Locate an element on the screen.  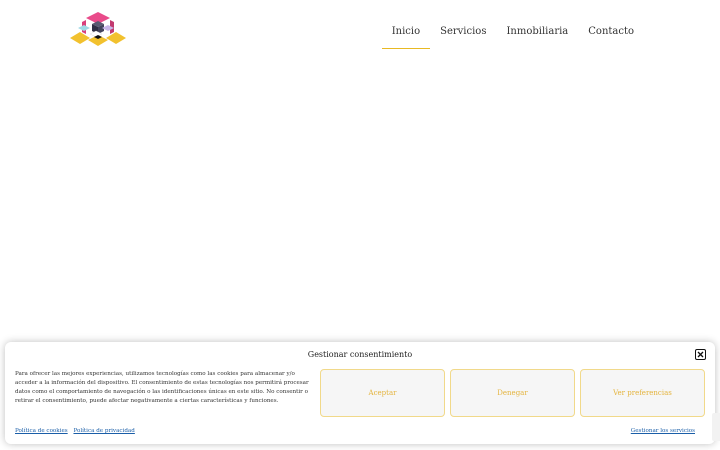
close-icon is located at coordinates (700, 354).